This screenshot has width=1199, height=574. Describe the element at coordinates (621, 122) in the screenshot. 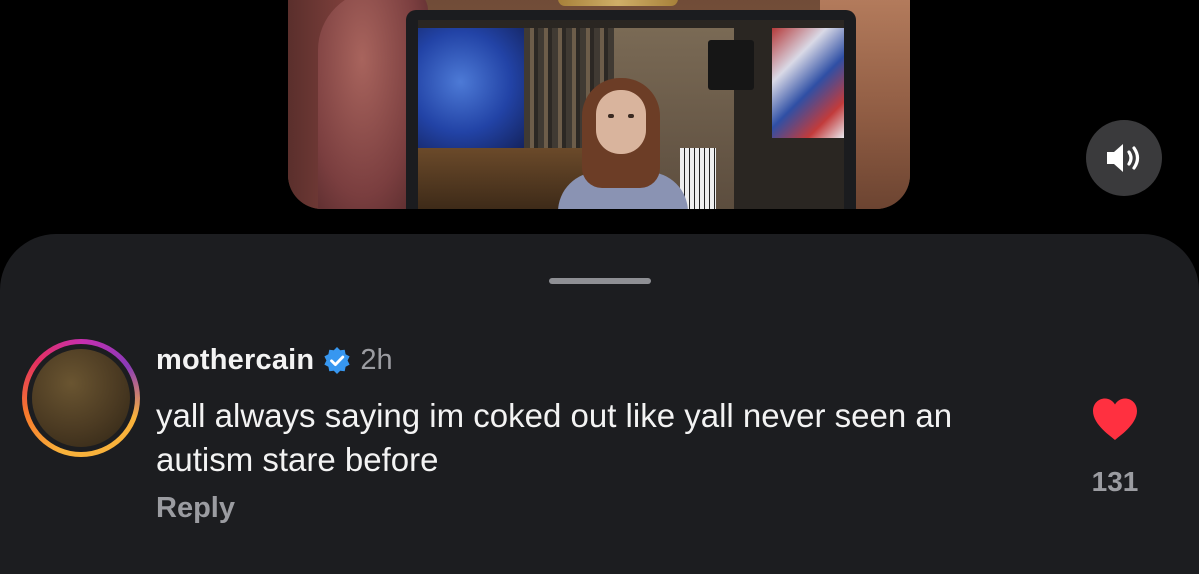

I see `screen-person-face` at that location.